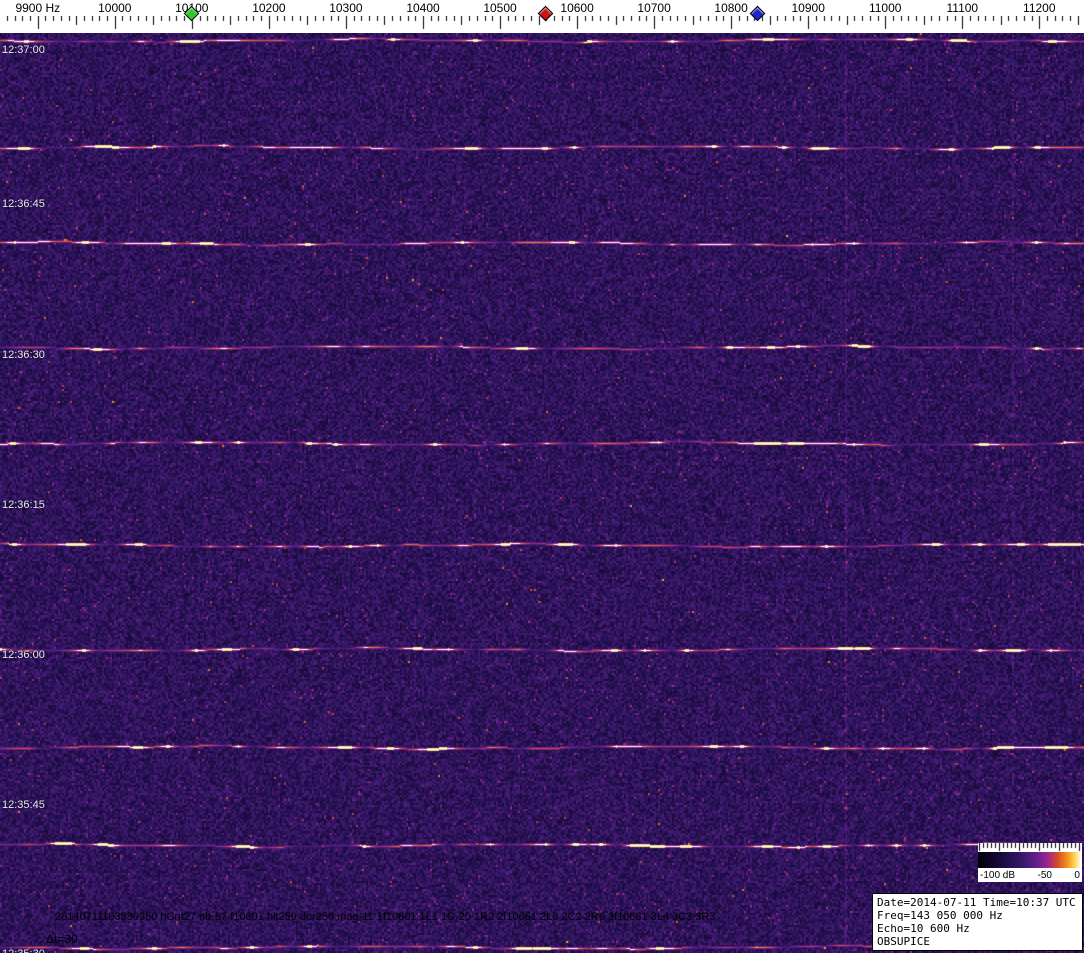 The image size is (1084, 953). What do you see at coordinates (808, 8) in the screenshot?
I see `freq-tick-label: 10900` at bounding box center [808, 8].